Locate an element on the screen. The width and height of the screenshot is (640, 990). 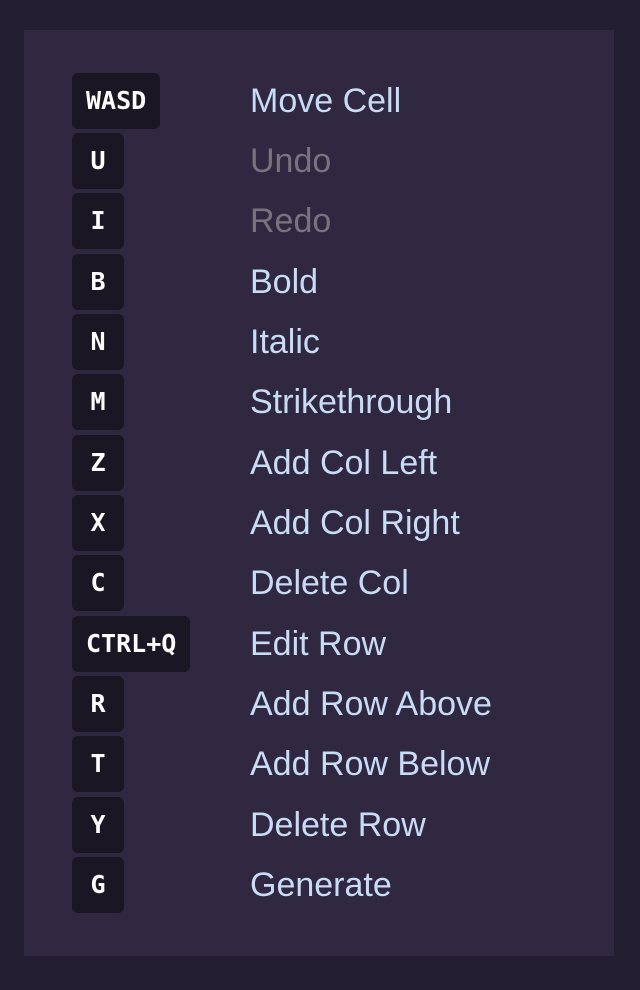
key-badge: WASD is located at coordinates (116, 101).